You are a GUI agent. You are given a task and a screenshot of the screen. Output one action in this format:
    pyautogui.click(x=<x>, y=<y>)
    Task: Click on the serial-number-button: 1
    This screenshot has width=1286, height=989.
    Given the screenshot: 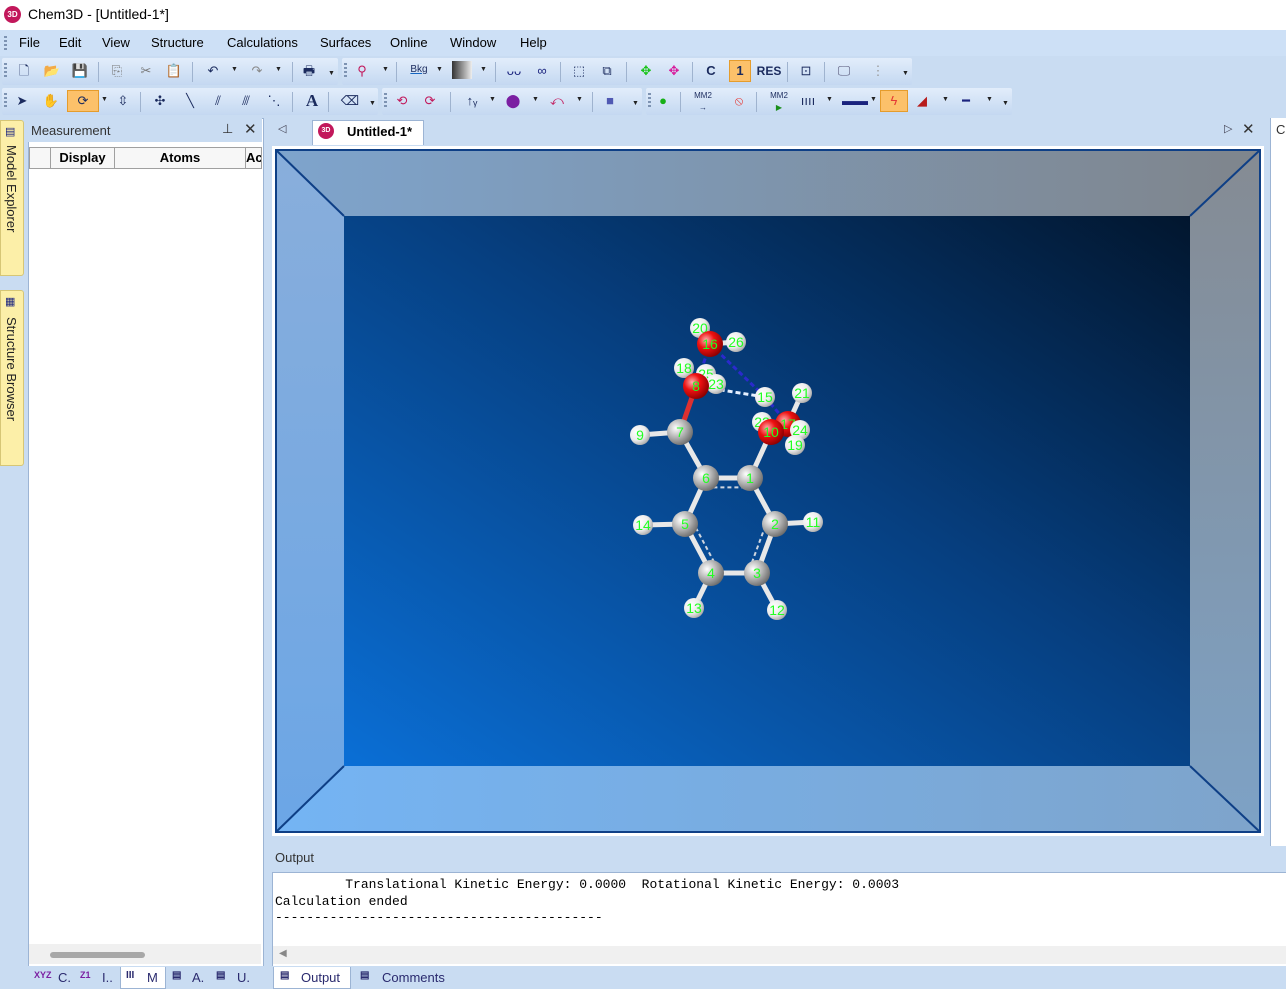 What is the action you would take?
    pyautogui.click(x=740, y=71)
    